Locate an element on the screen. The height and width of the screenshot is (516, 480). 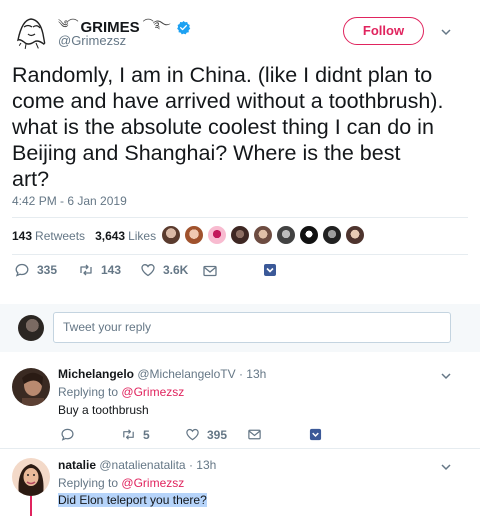
reply-text-selection: Did Elon teleport you there? is located at coordinates (132, 500).